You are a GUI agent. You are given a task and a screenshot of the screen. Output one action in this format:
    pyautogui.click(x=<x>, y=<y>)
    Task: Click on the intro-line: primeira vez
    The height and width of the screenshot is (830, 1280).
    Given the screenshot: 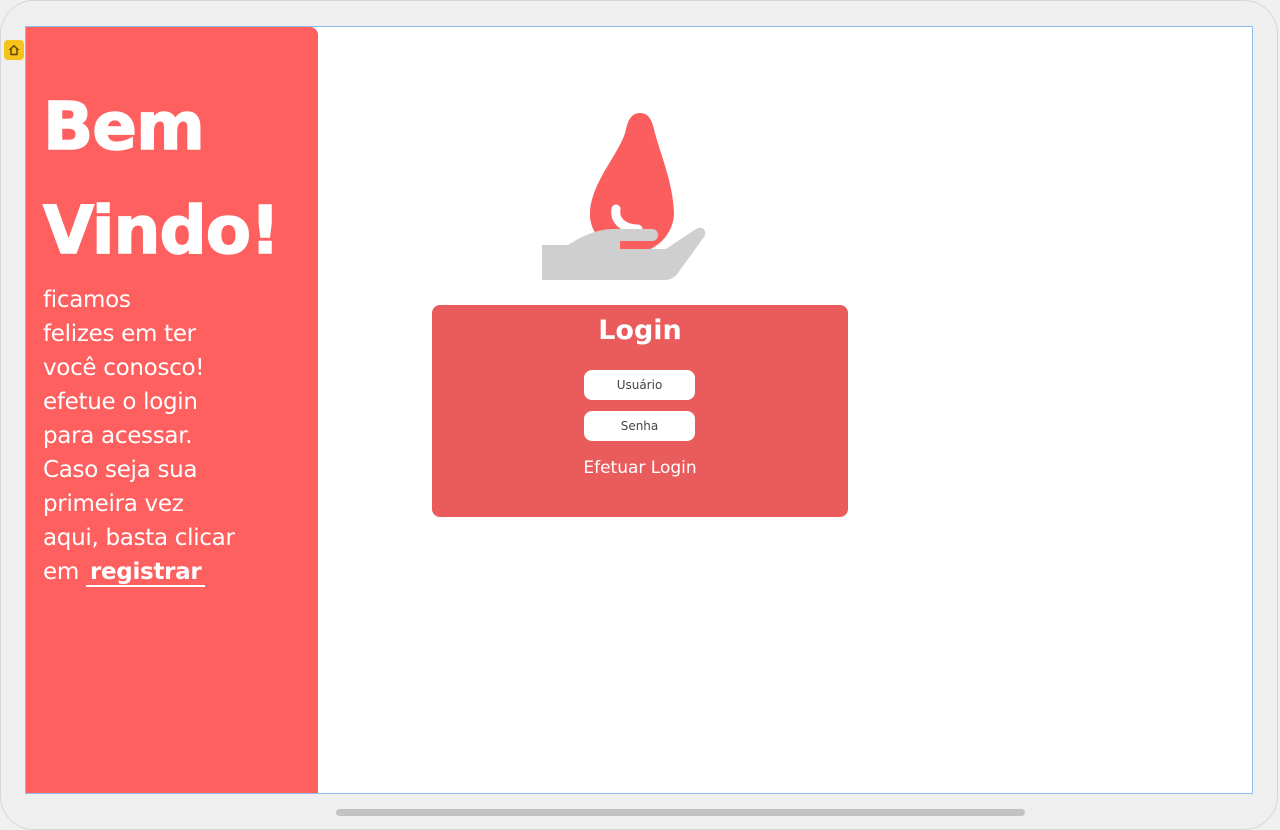 What is the action you would take?
    pyautogui.click(x=113, y=504)
    